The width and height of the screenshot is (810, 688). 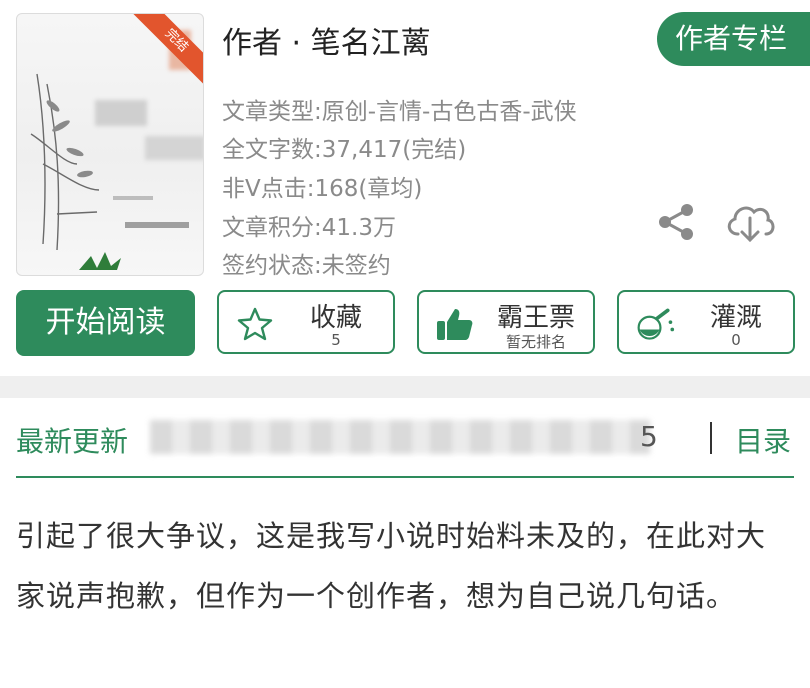 I want to click on water-button: 灌溉 0, so click(x=706, y=322).